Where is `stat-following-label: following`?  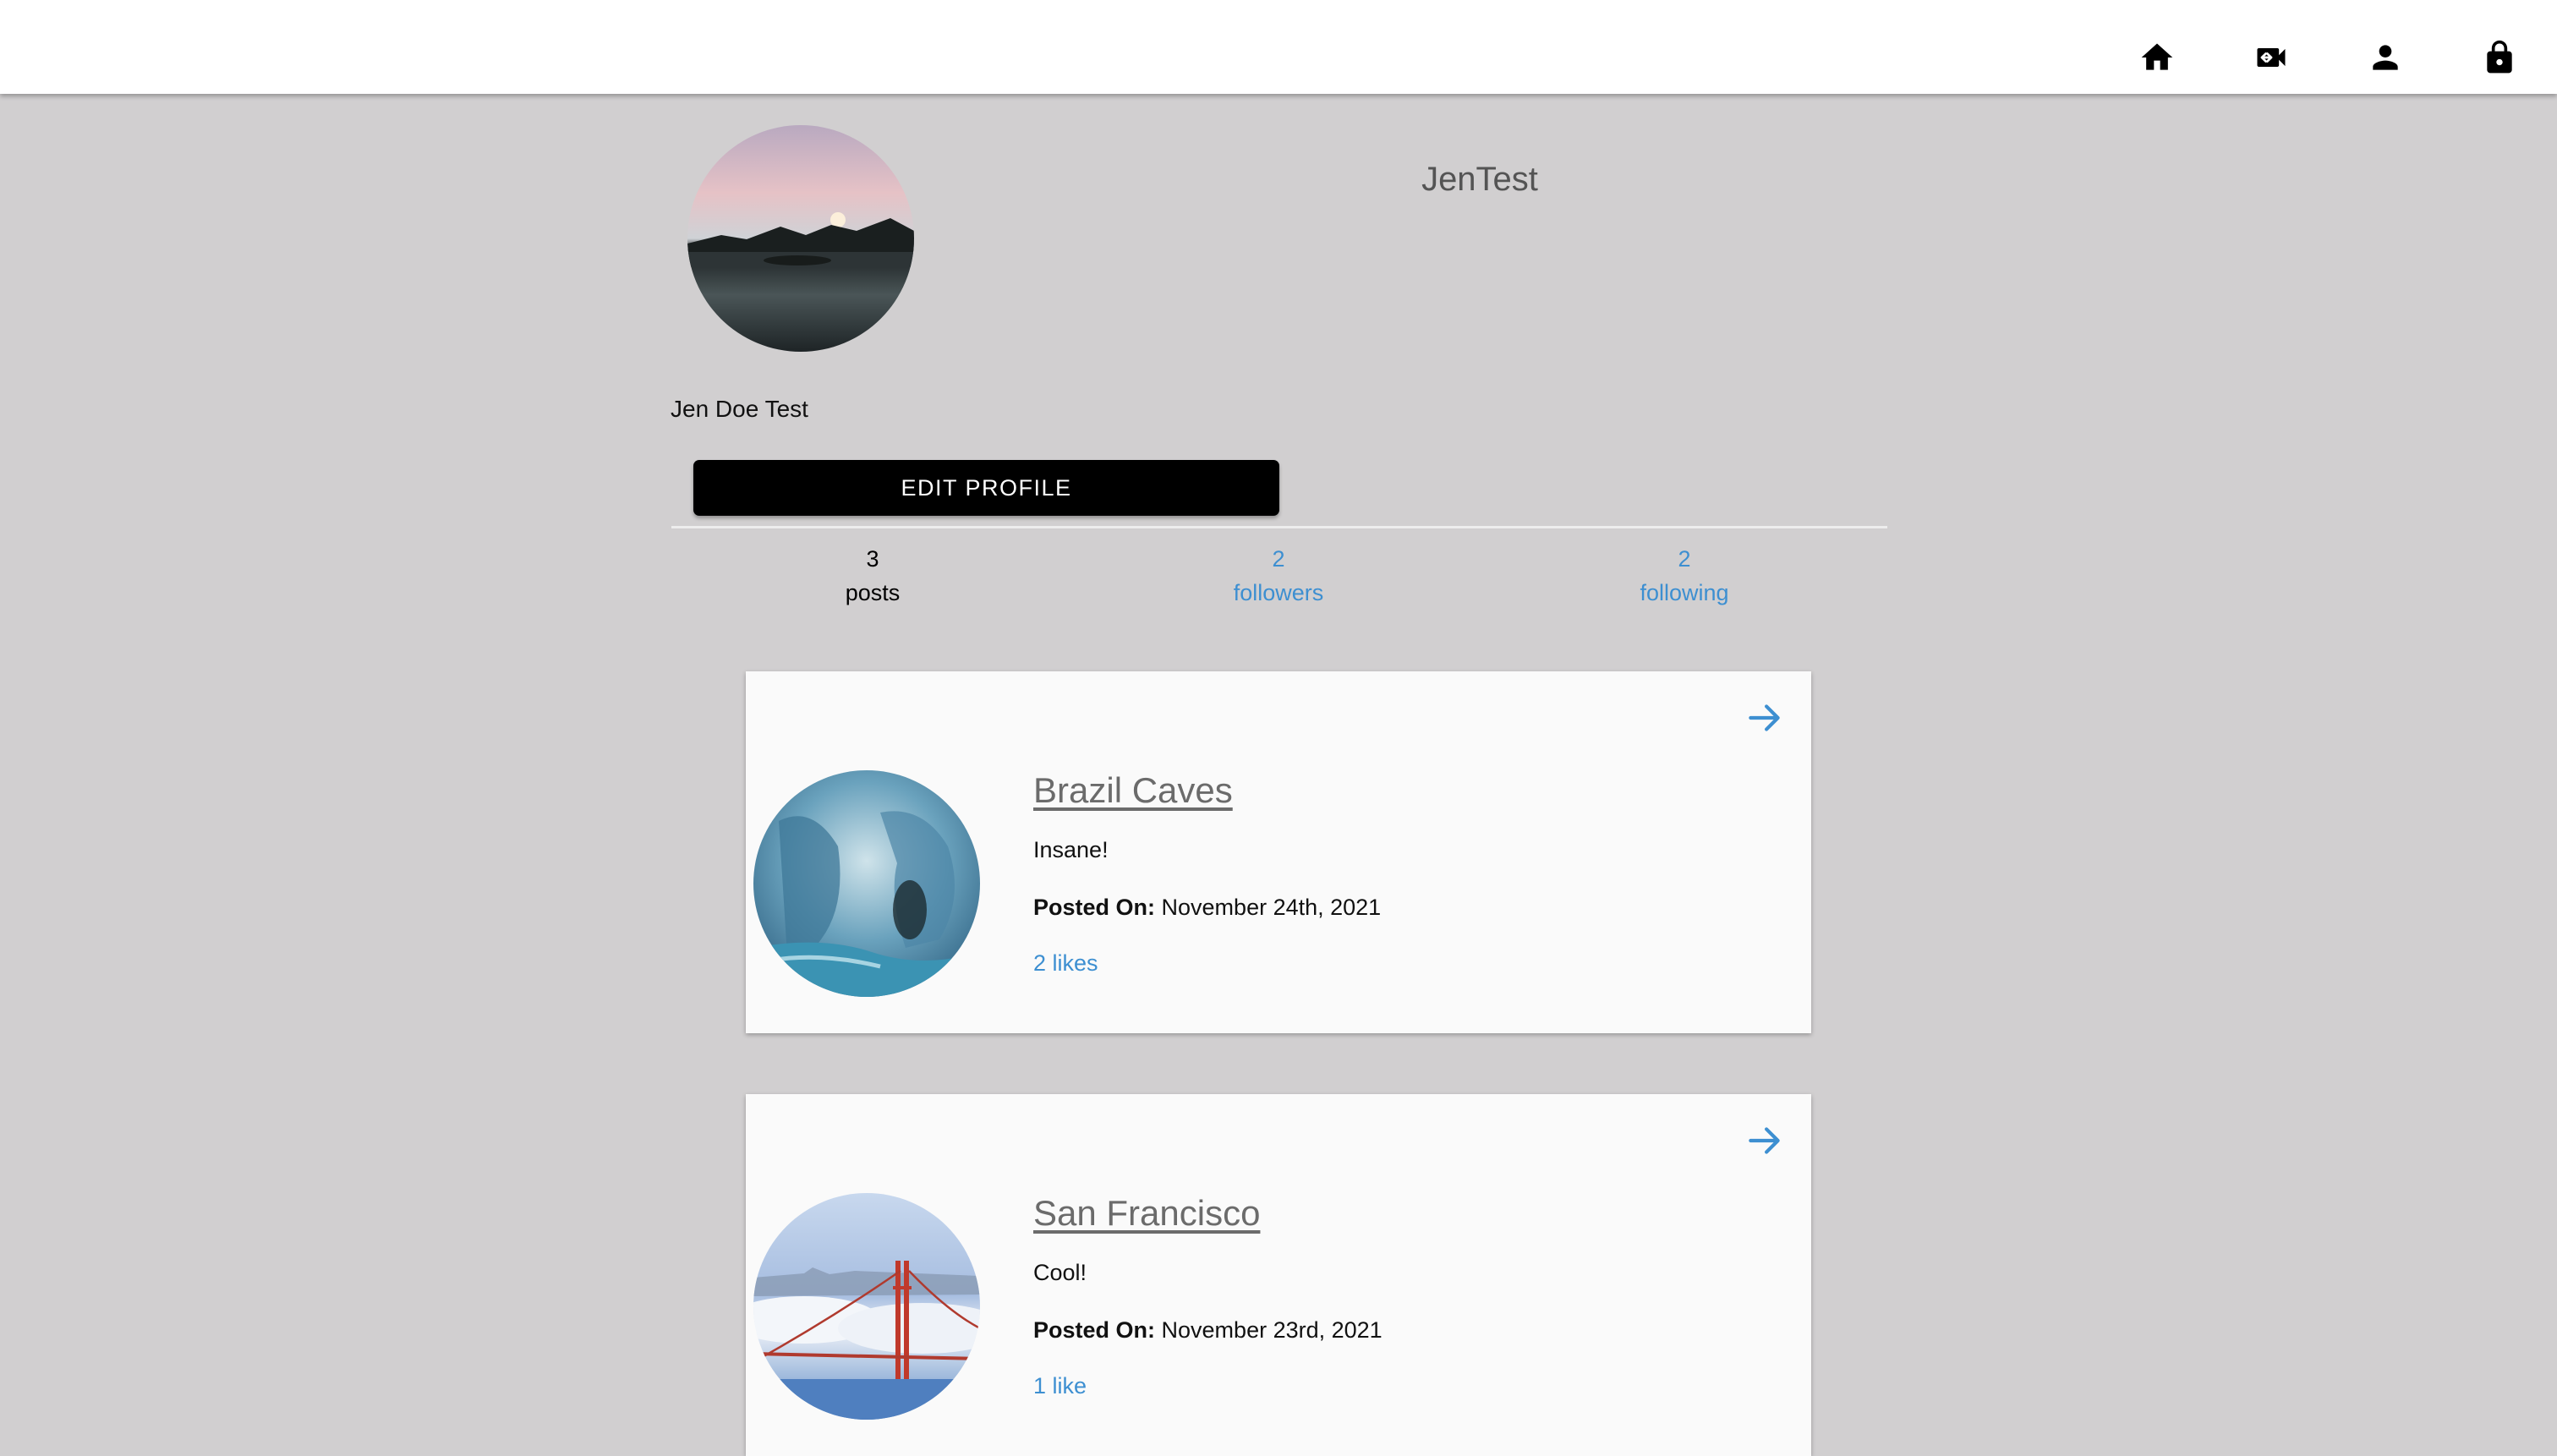 stat-following-label: following is located at coordinates (1684, 593).